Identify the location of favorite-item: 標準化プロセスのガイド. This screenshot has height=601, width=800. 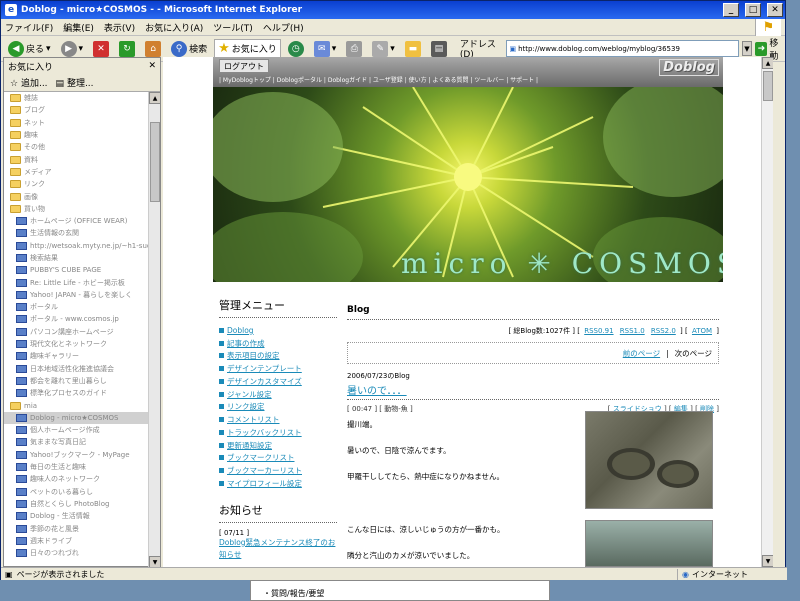
(77, 393).